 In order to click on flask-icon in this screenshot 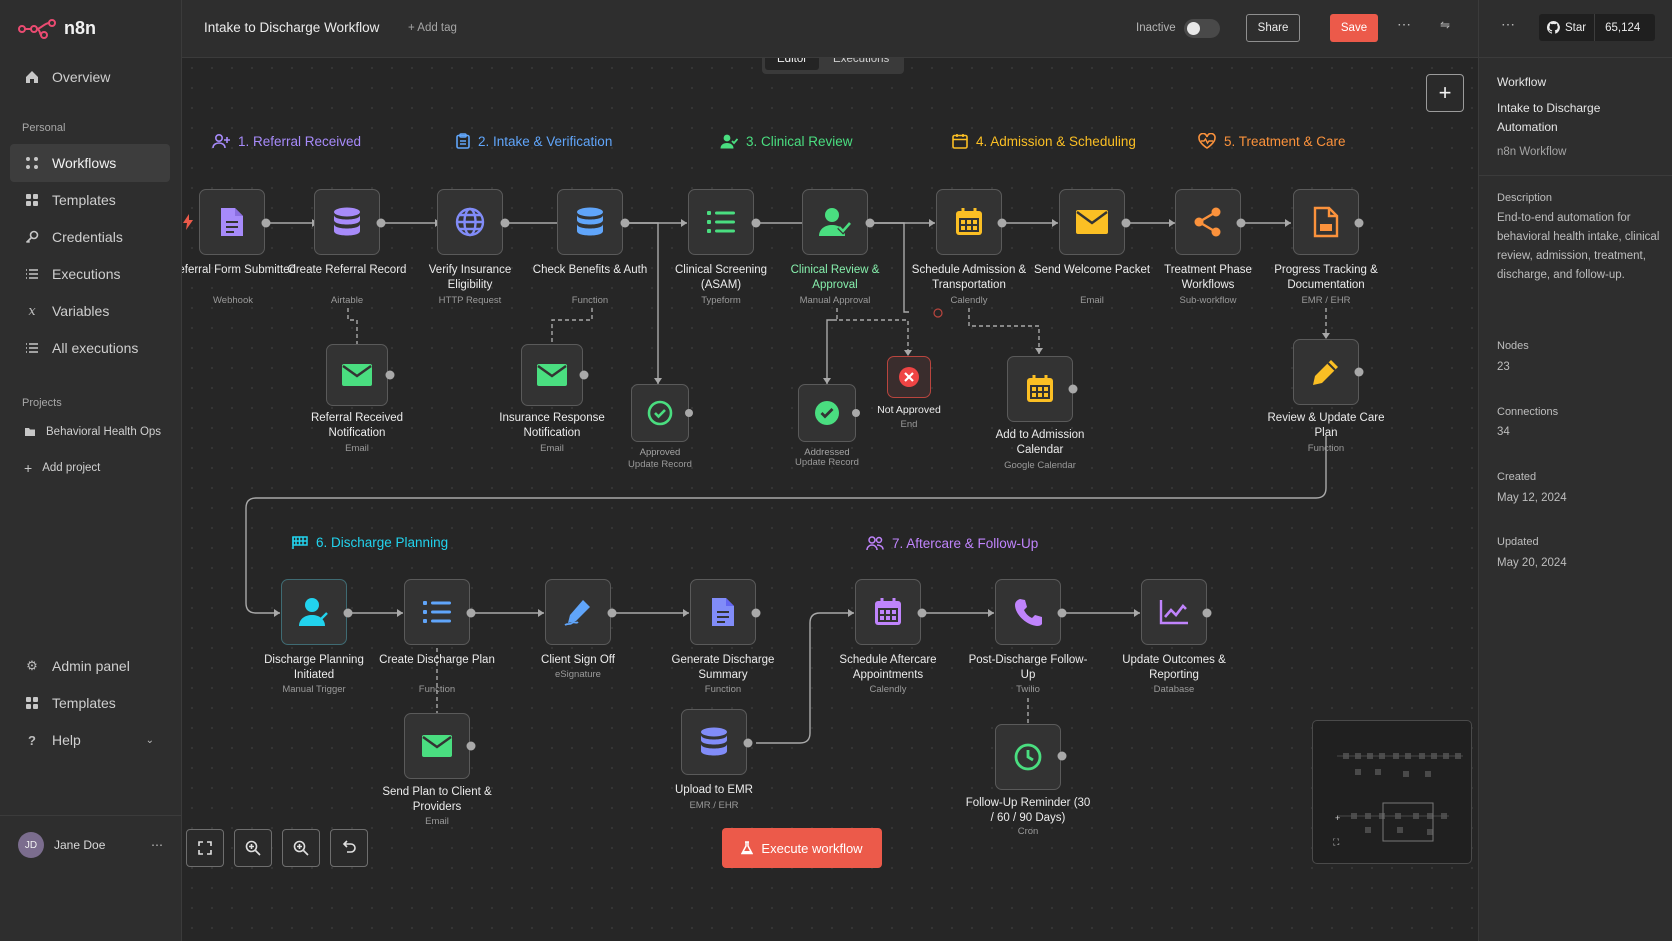, I will do `click(747, 848)`.